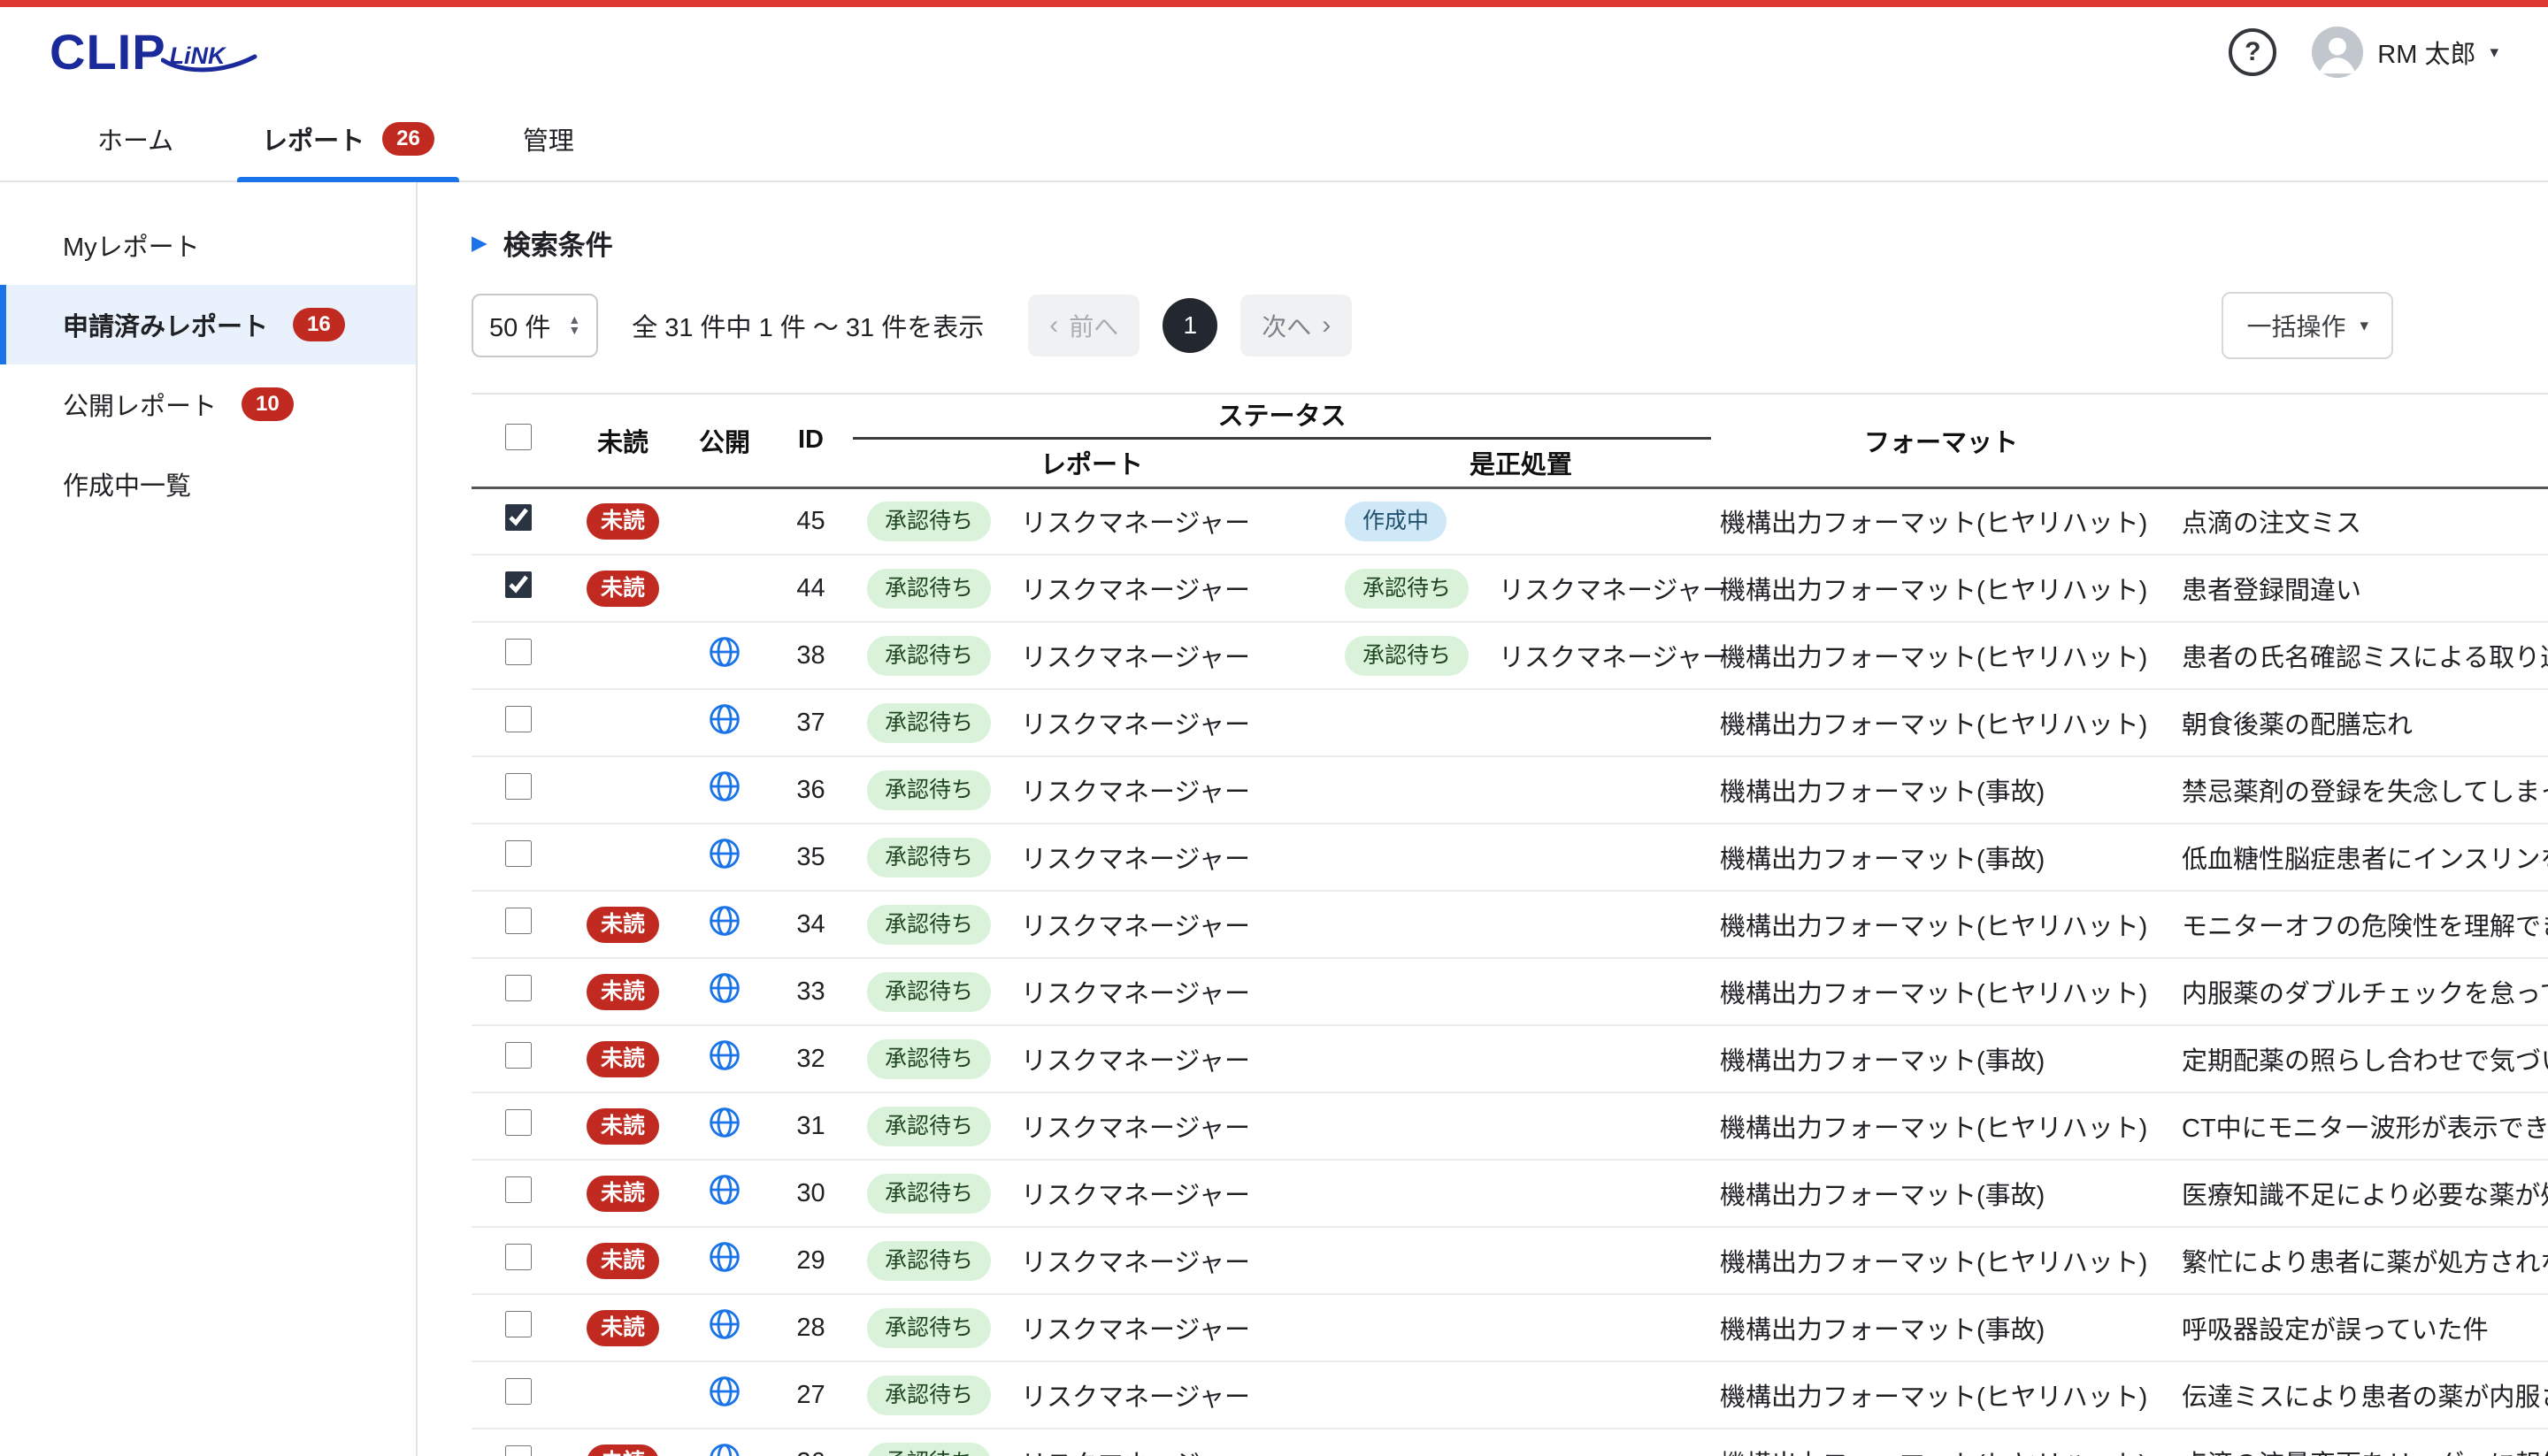  I want to click on header-corrective: 是正処置, so click(1521, 463).